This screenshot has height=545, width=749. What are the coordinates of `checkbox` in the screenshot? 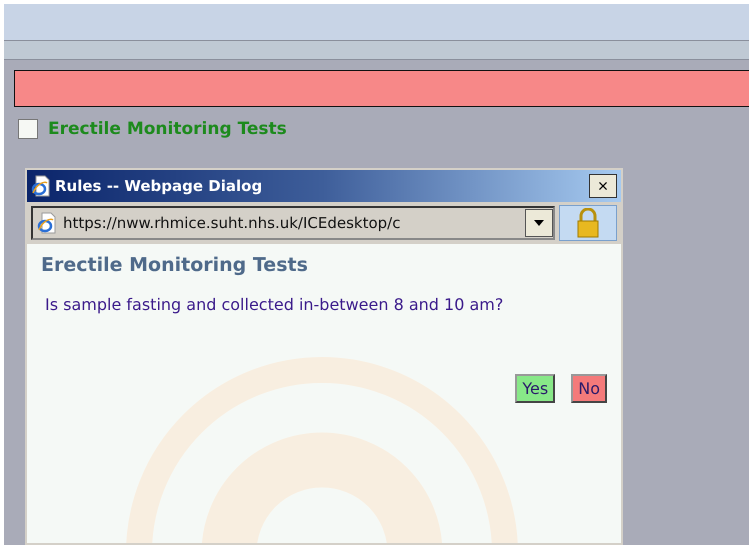 It's located at (28, 129).